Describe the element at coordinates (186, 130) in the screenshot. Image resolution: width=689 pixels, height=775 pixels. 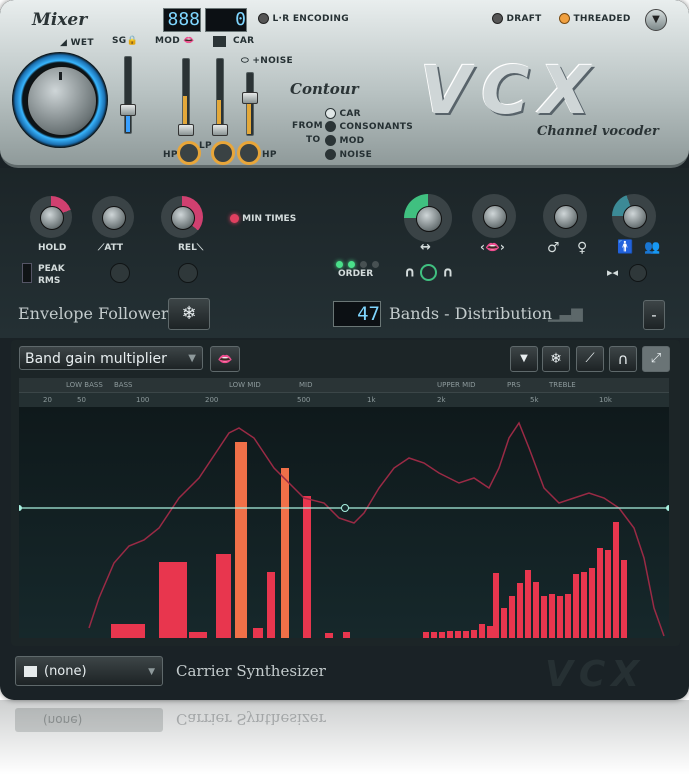
I see `mod-slider-handle` at that location.